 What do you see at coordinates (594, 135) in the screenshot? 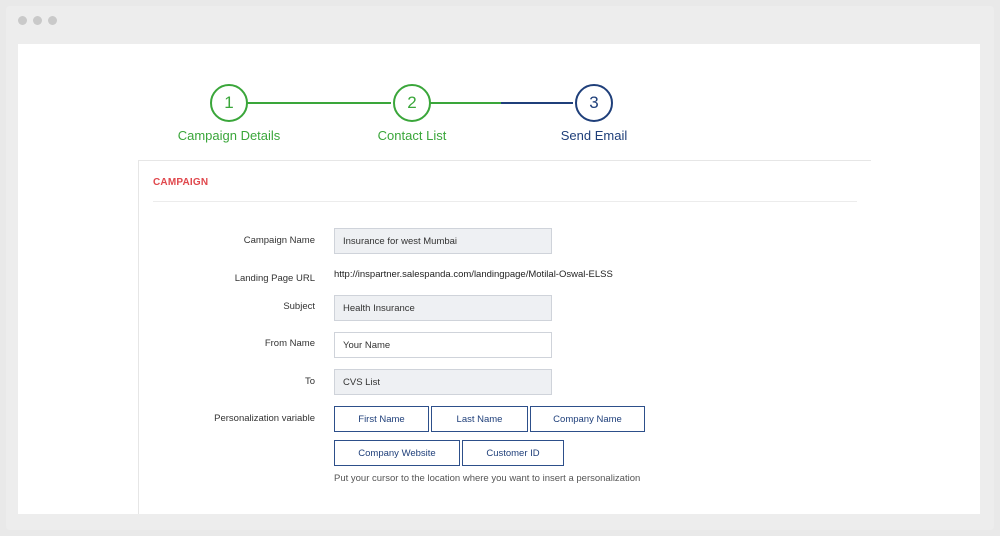
I see `step-3-label: Send Email` at bounding box center [594, 135].